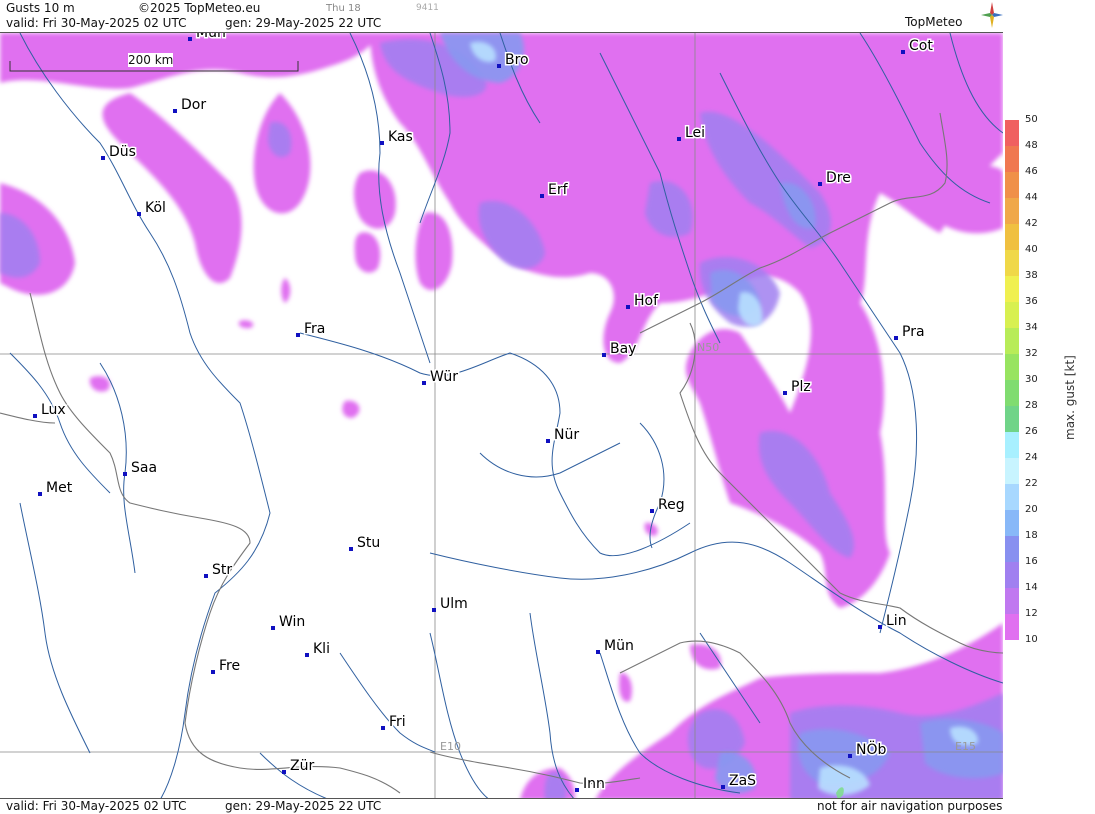  I want to click on city-15: Plz, so click(797, 387).